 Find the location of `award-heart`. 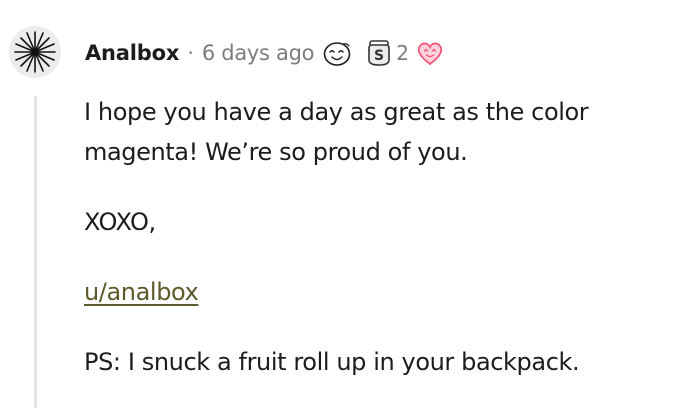

award-heart is located at coordinates (430, 53).